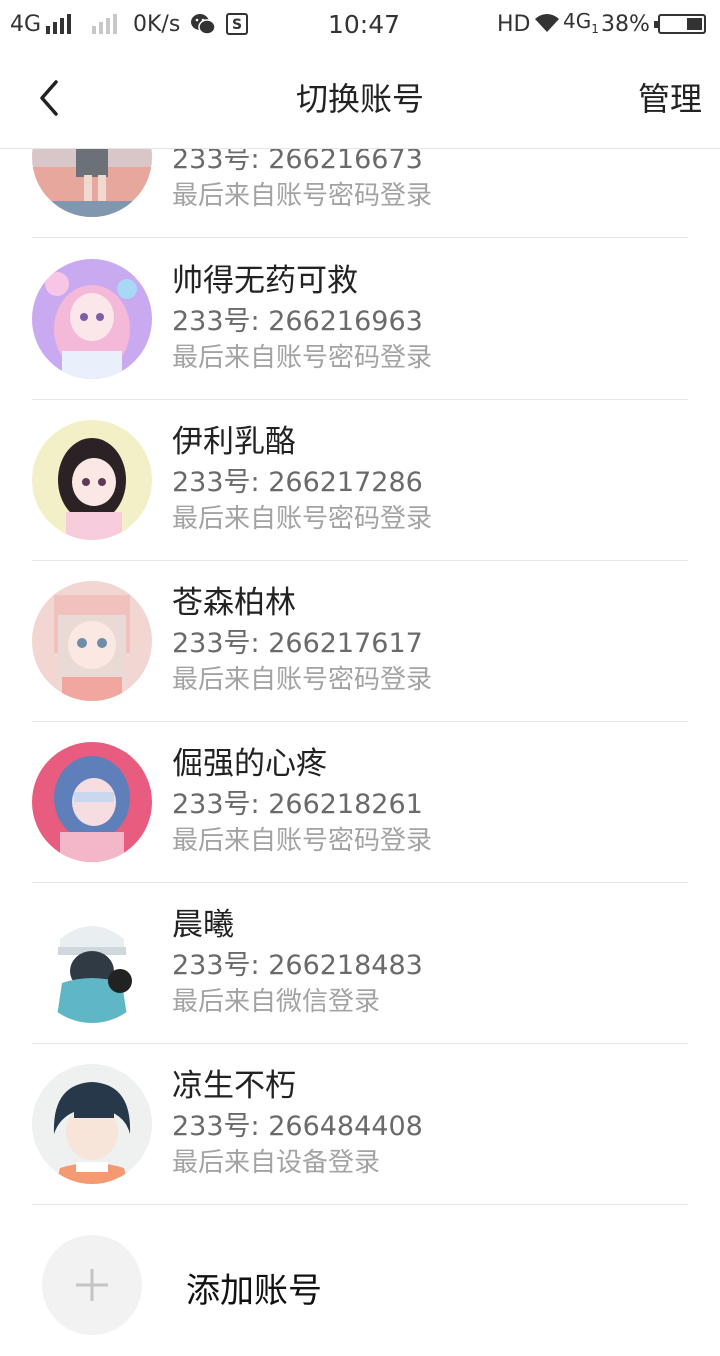 The image size is (720, 1356). I want to click on signal-icon, so click(58, 24).